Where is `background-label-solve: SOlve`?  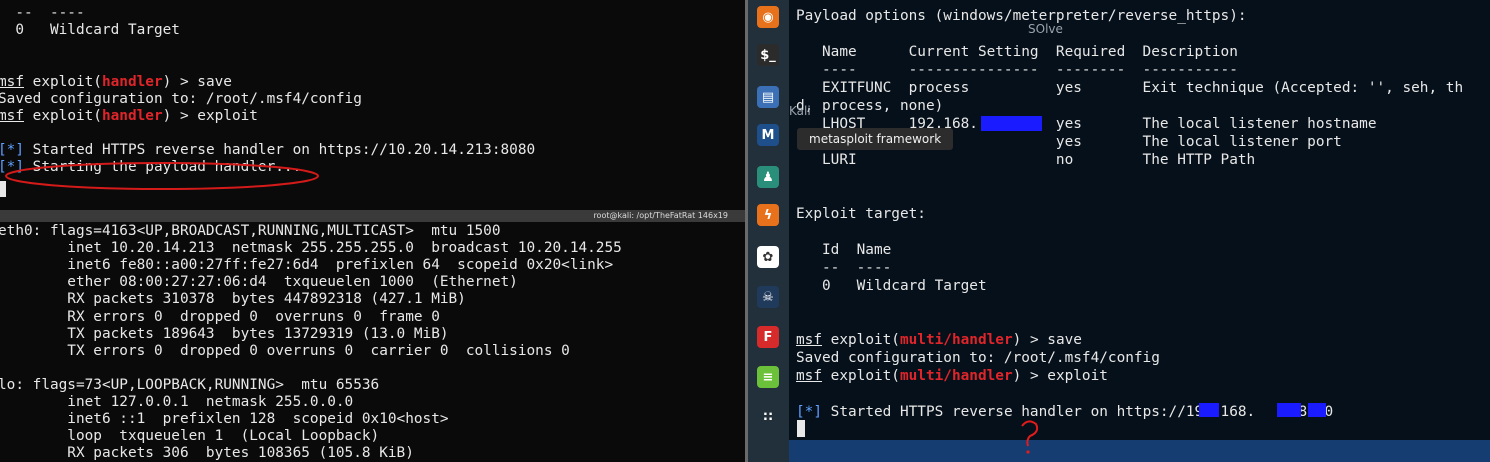 background-label-solve: SOlve is located at coordinates (1045, 29).